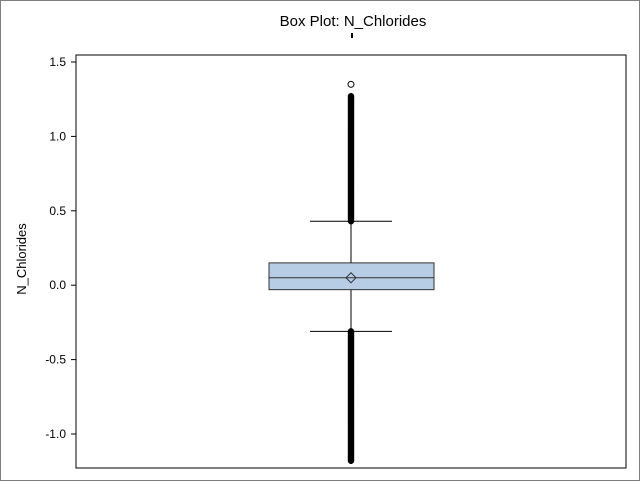 The width and height of the screenshot is (640, 482). What do you see at coordinates (351, 84) in the screenshot?
I see `isolated-outlier-point` at bounding box center [351, 84].